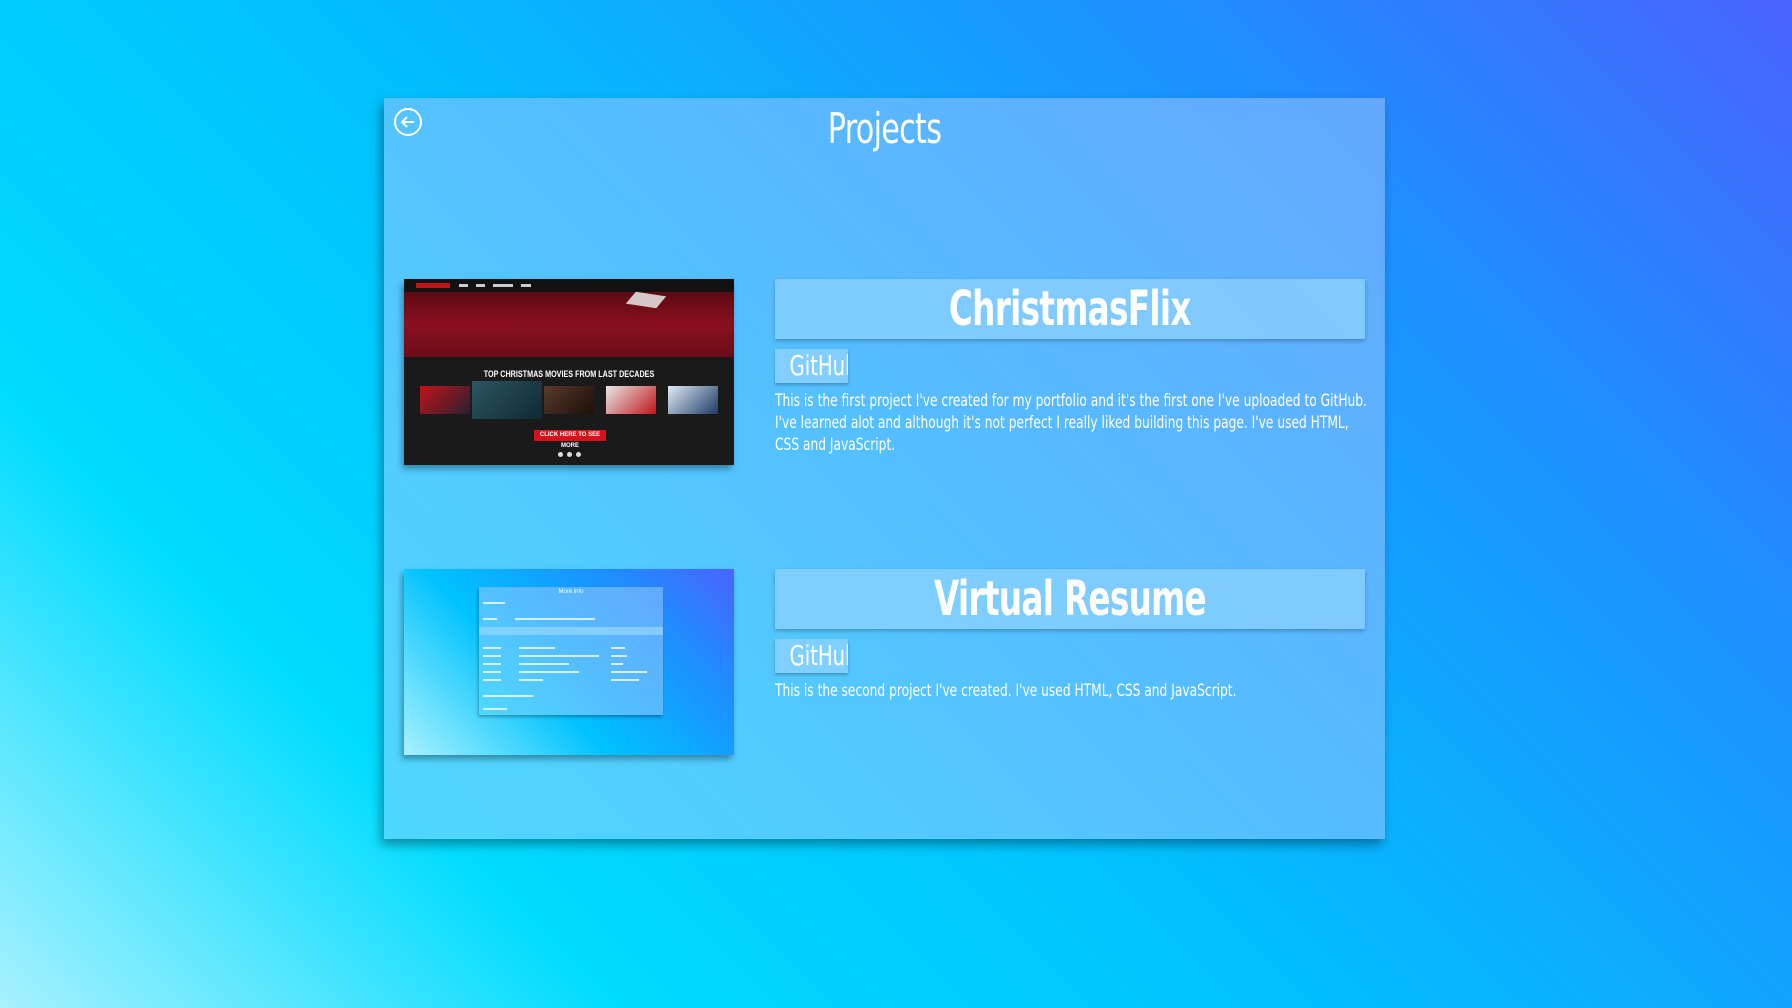 Image resolution: width=1792 pixels, height=1008 pixels. Describe the element at coordinates (884, 128) in the screenshot. I see `page-title: Projects` at that location.